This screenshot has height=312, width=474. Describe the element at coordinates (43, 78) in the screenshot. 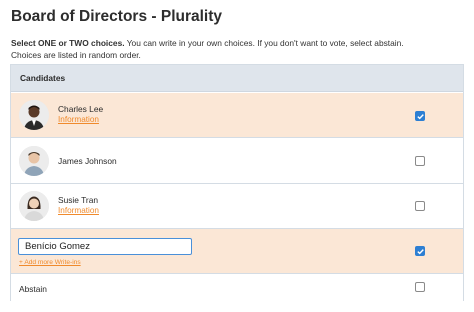

I see `table-header-label: Candidates` at that location.